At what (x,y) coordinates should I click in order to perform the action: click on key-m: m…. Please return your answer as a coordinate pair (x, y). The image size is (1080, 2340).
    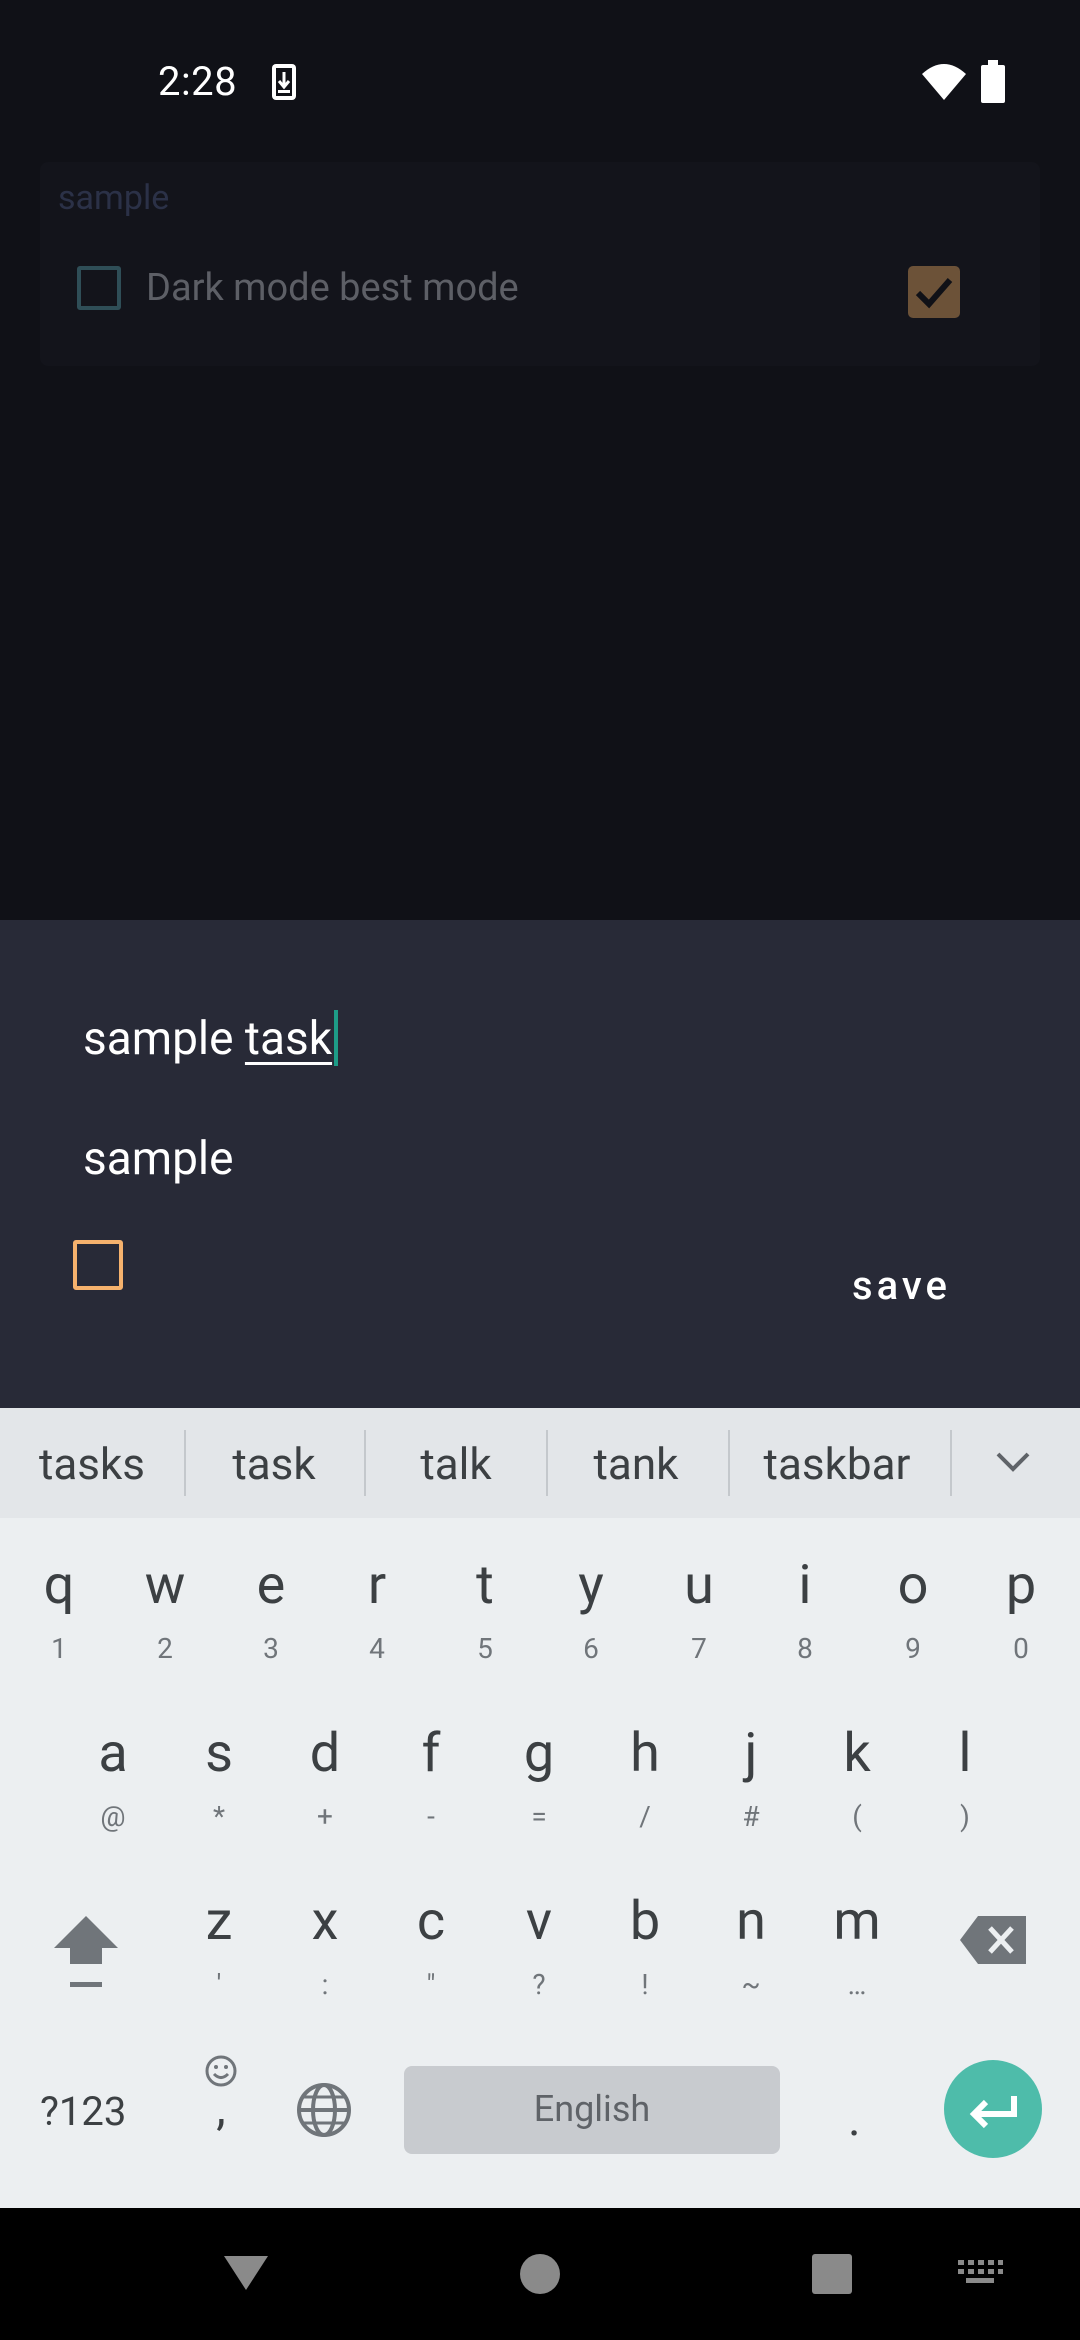
    Looking at the image, I should click on (857, 1947).